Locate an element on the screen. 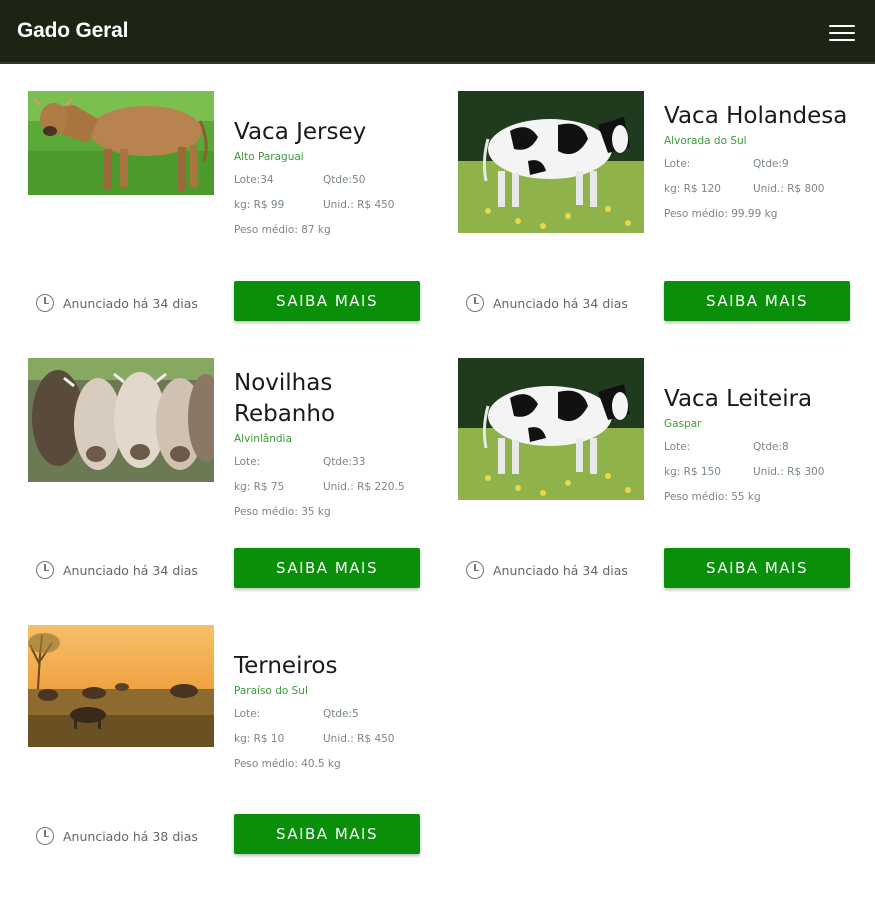  price-per-kg: kg: R$ 10 is located at coordinates (259, 739).